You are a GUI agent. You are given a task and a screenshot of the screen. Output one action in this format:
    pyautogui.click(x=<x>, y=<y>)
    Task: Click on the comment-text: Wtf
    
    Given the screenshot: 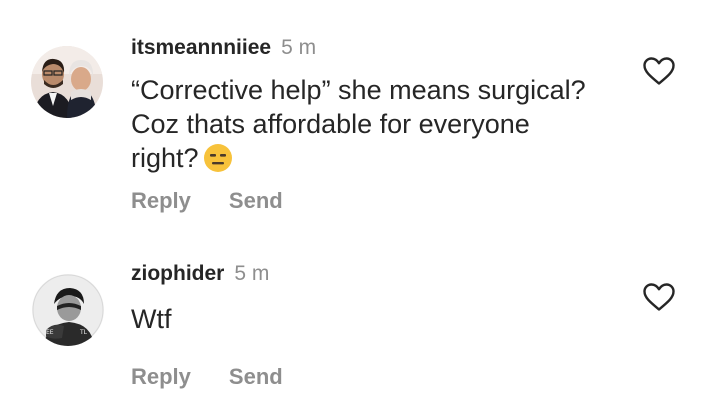 What is the action you would take?
    pyautogui.click(x=381, y=319)
    